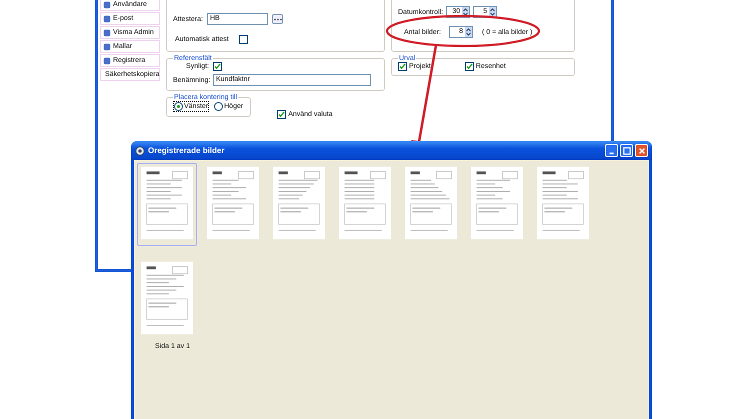 This screenshot has width=746, height=419. What do you see at coordinates (167, 204) in the screenshot?
I see `document-thumbnail` at bounding box center [167, 204].